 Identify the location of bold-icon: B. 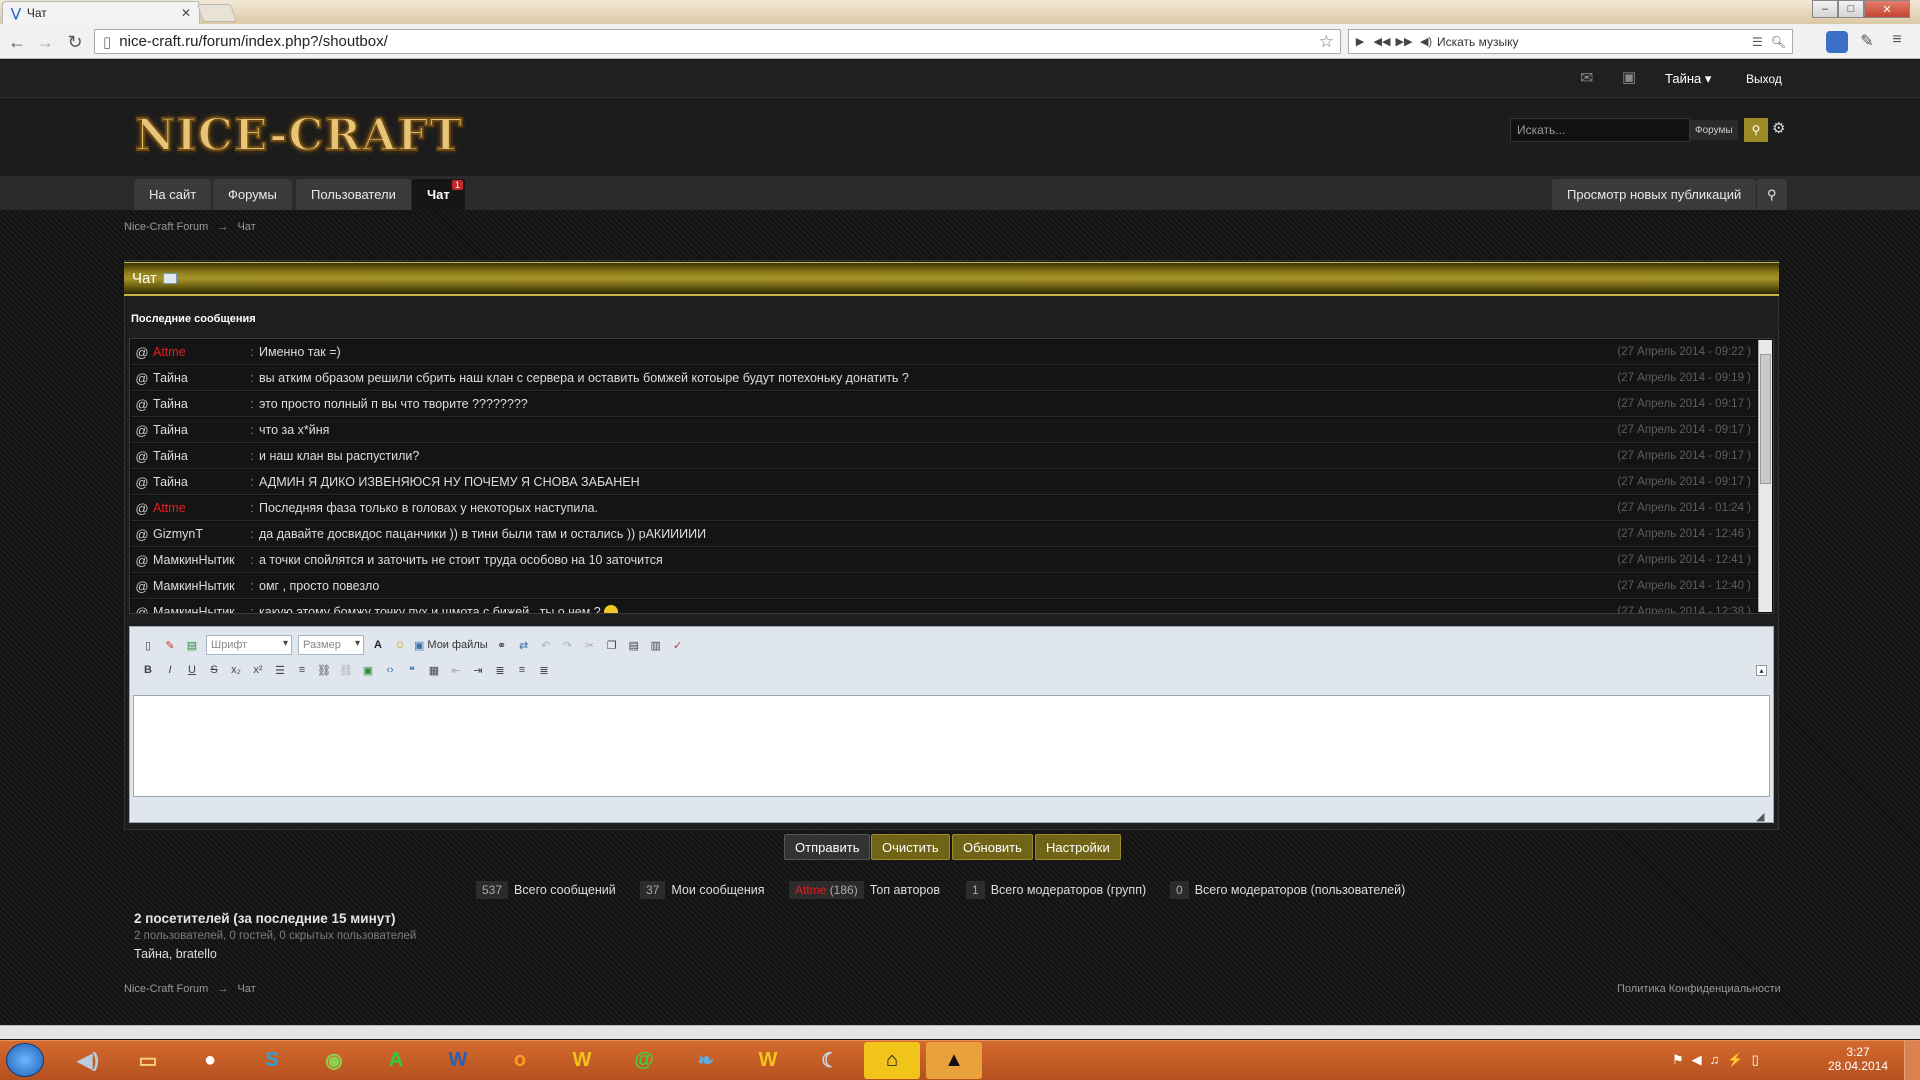
(148, 670).